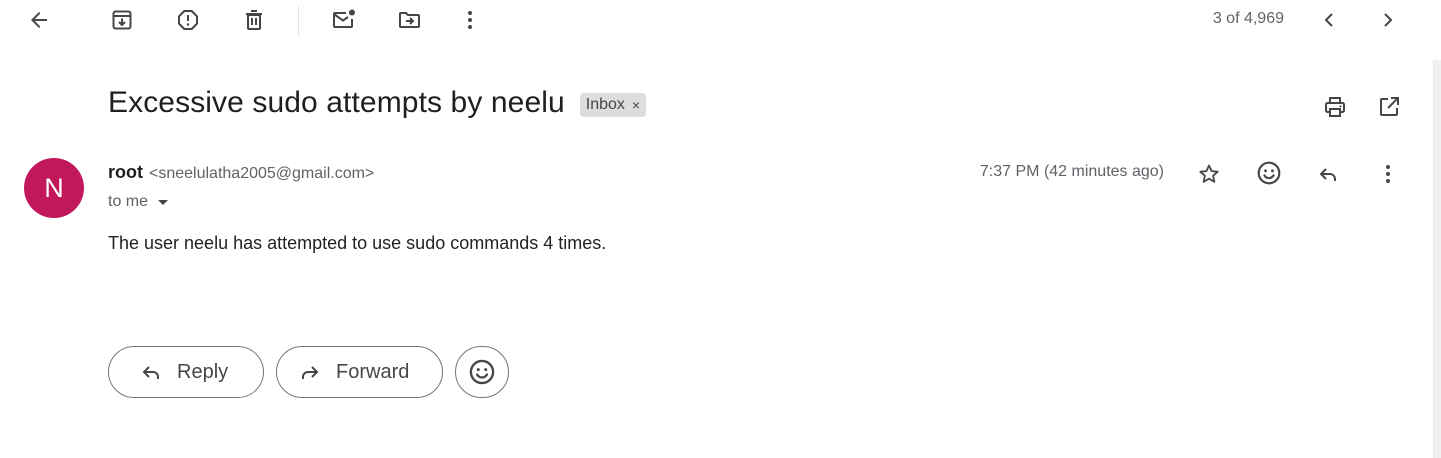 The image size is (1441, 458). I want to click on star-icon, so click(1209, 173).